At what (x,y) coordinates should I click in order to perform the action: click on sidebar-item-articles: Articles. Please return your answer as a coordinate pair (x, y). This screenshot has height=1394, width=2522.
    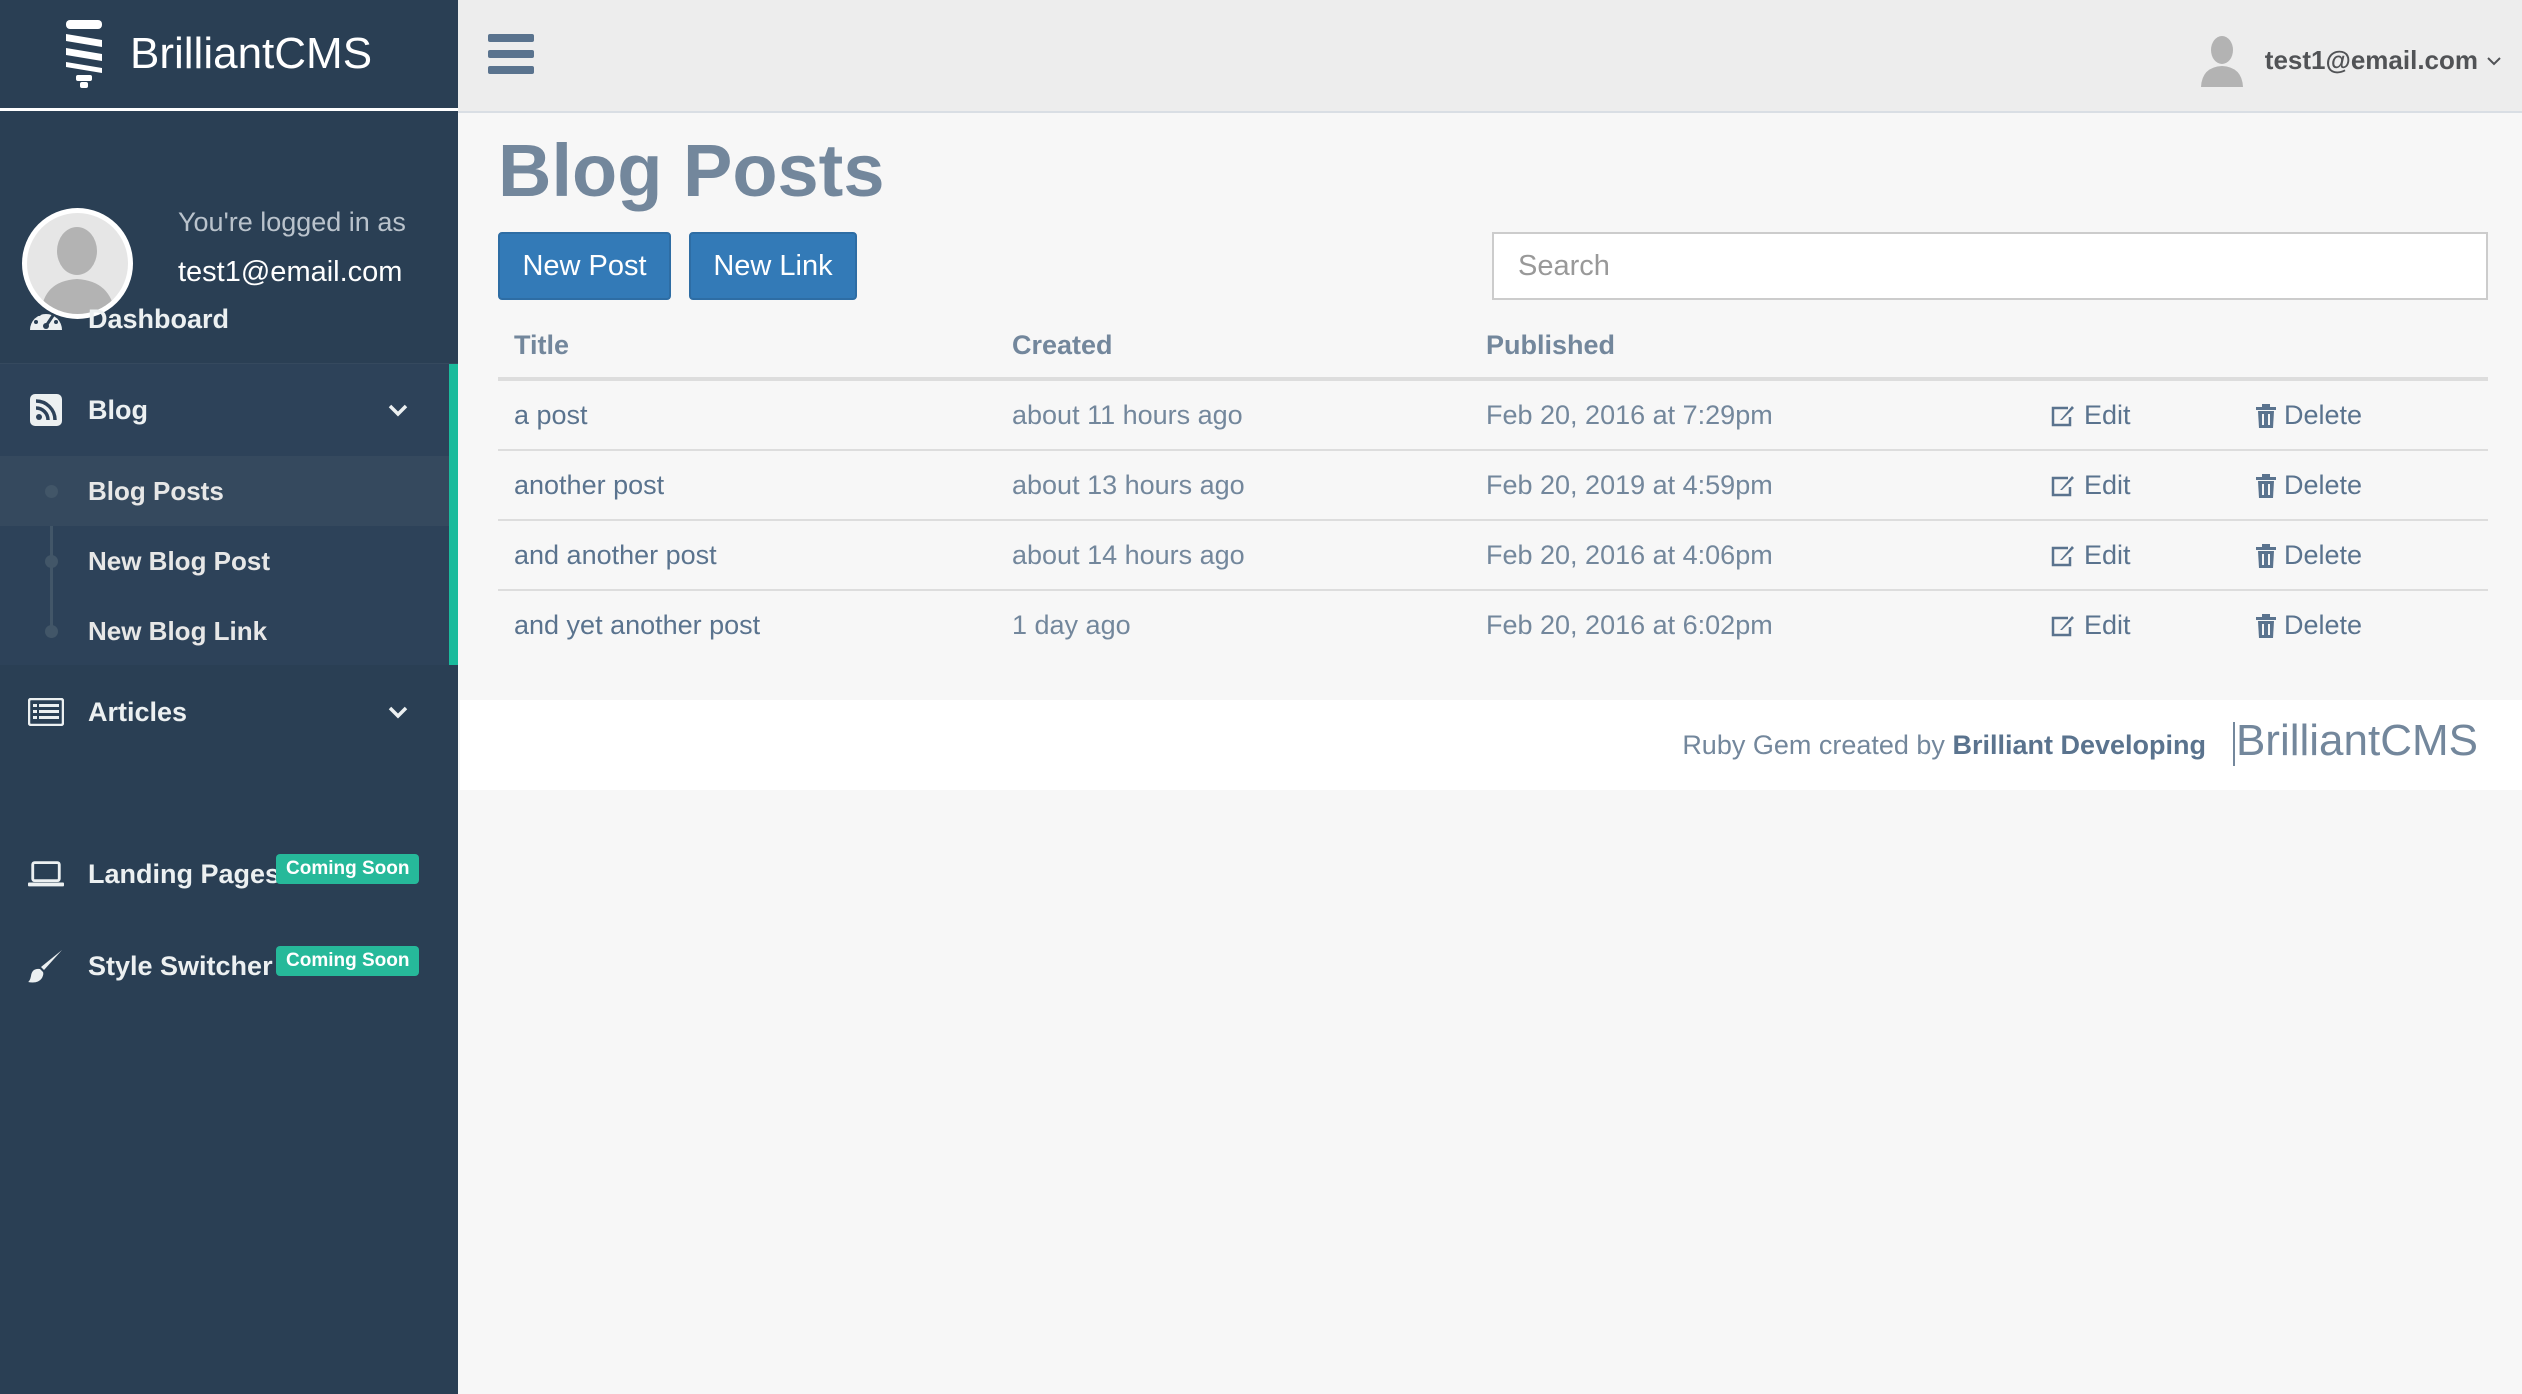
    Looking at the image, I should click on (229, 712).